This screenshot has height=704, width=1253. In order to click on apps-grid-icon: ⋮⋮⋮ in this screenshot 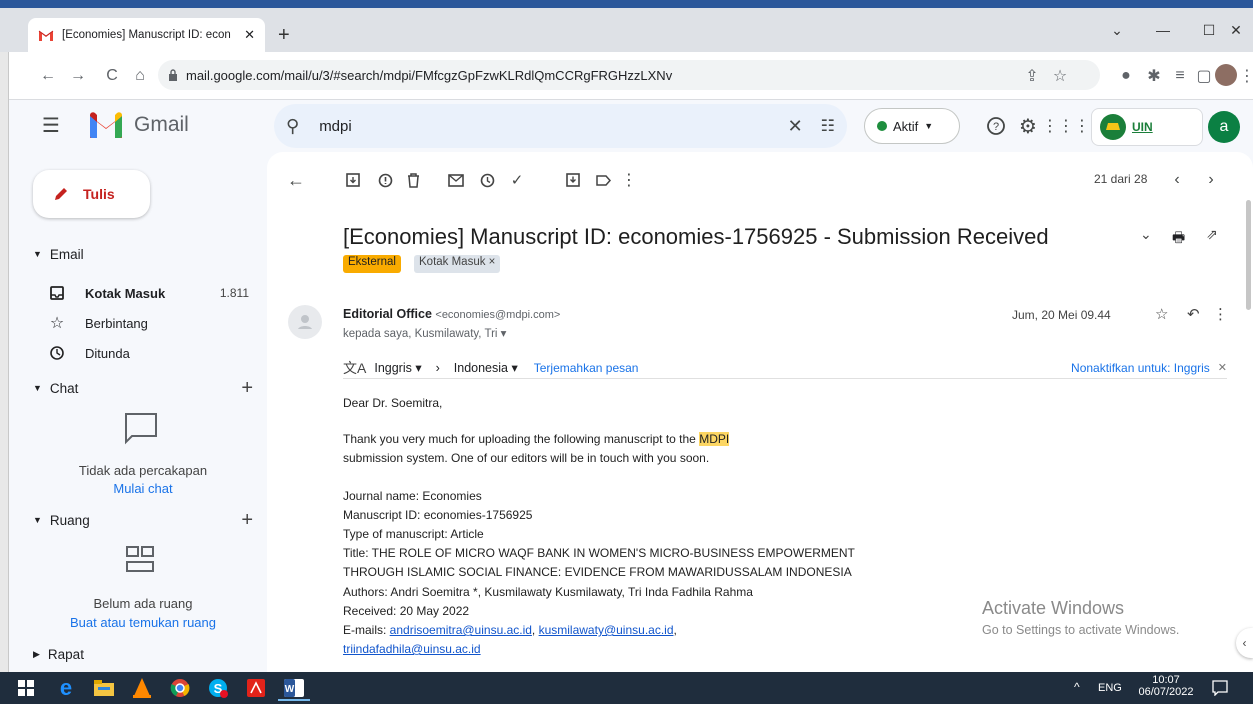, I will do `click(1066, 126)`.